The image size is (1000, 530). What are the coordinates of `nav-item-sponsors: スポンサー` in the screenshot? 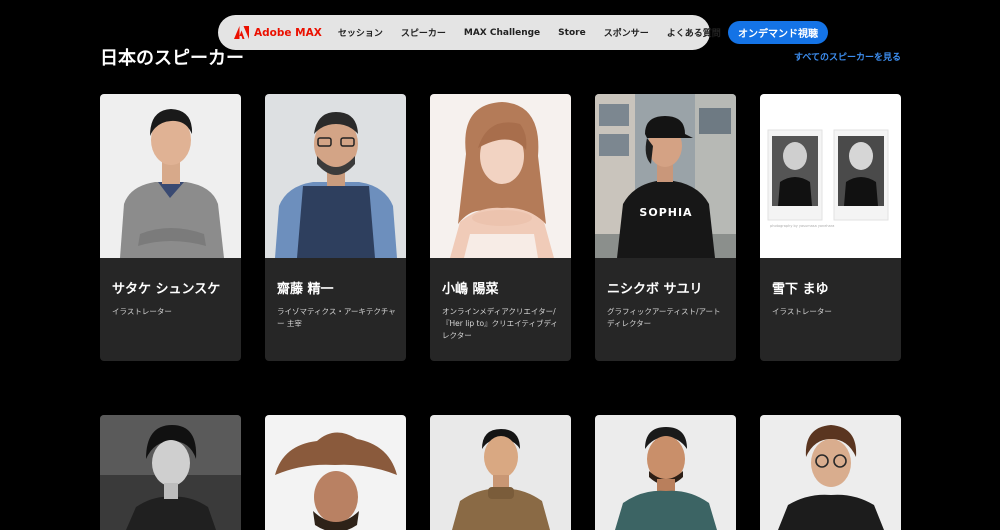 It's located at (626, 32).